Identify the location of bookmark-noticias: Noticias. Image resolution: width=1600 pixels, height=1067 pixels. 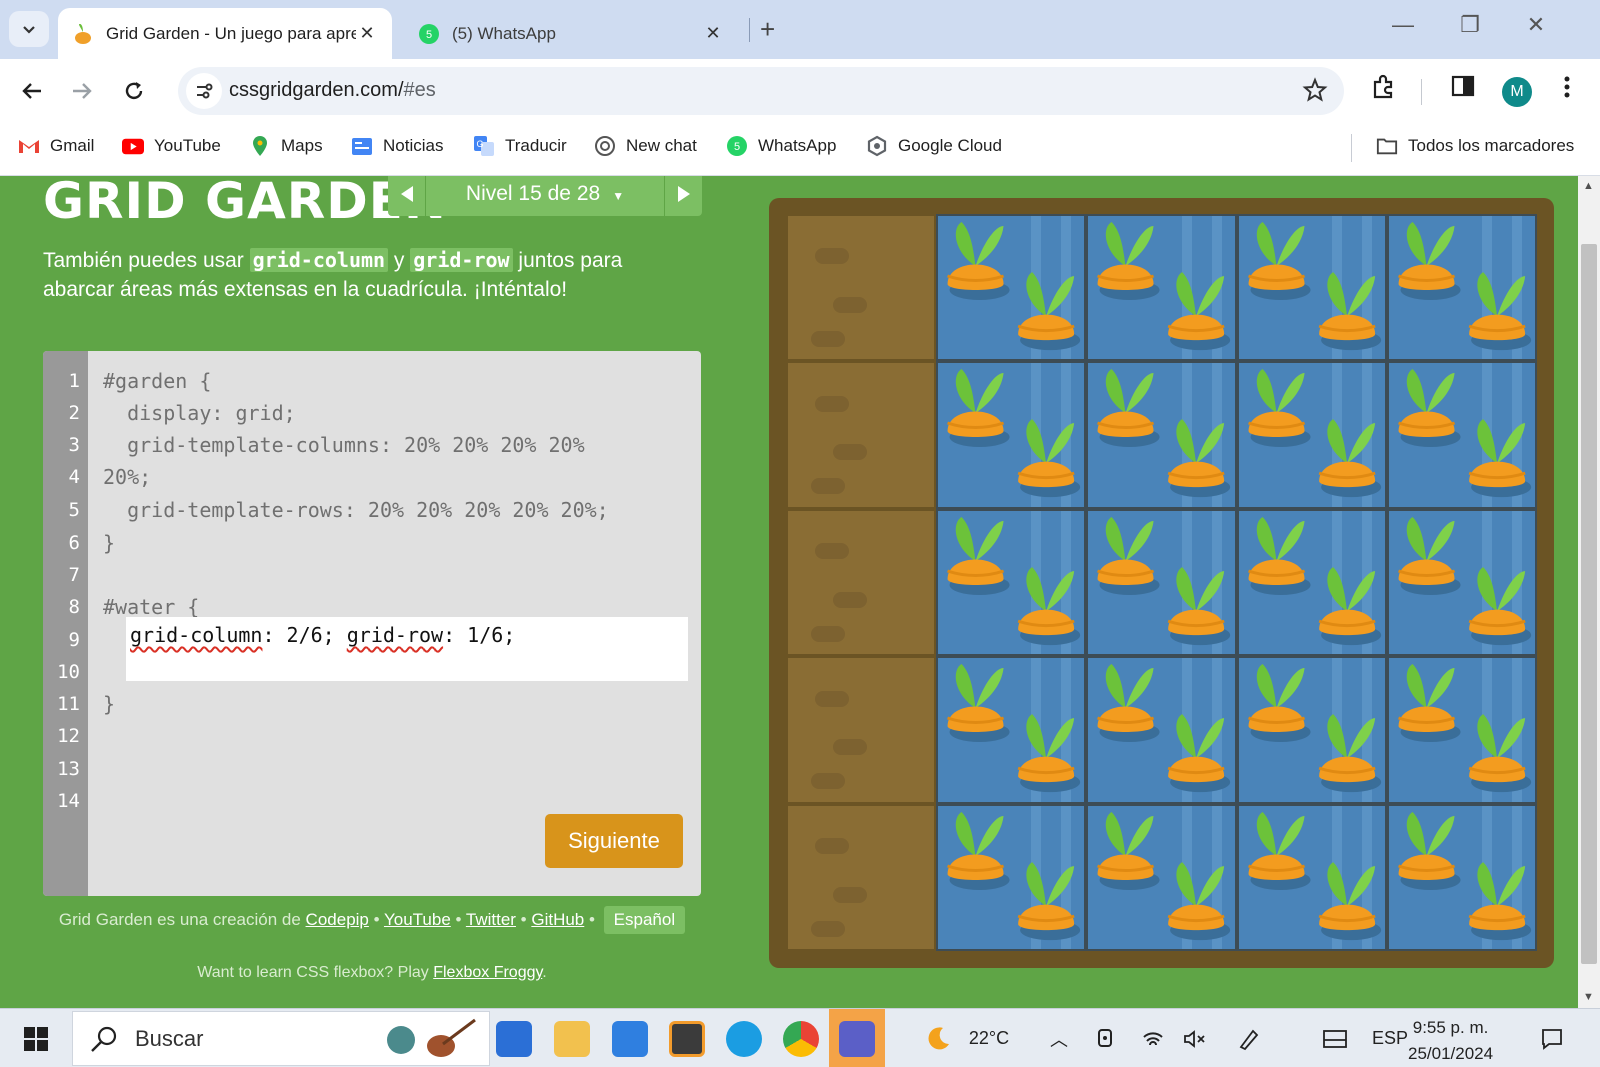
(397, 146).